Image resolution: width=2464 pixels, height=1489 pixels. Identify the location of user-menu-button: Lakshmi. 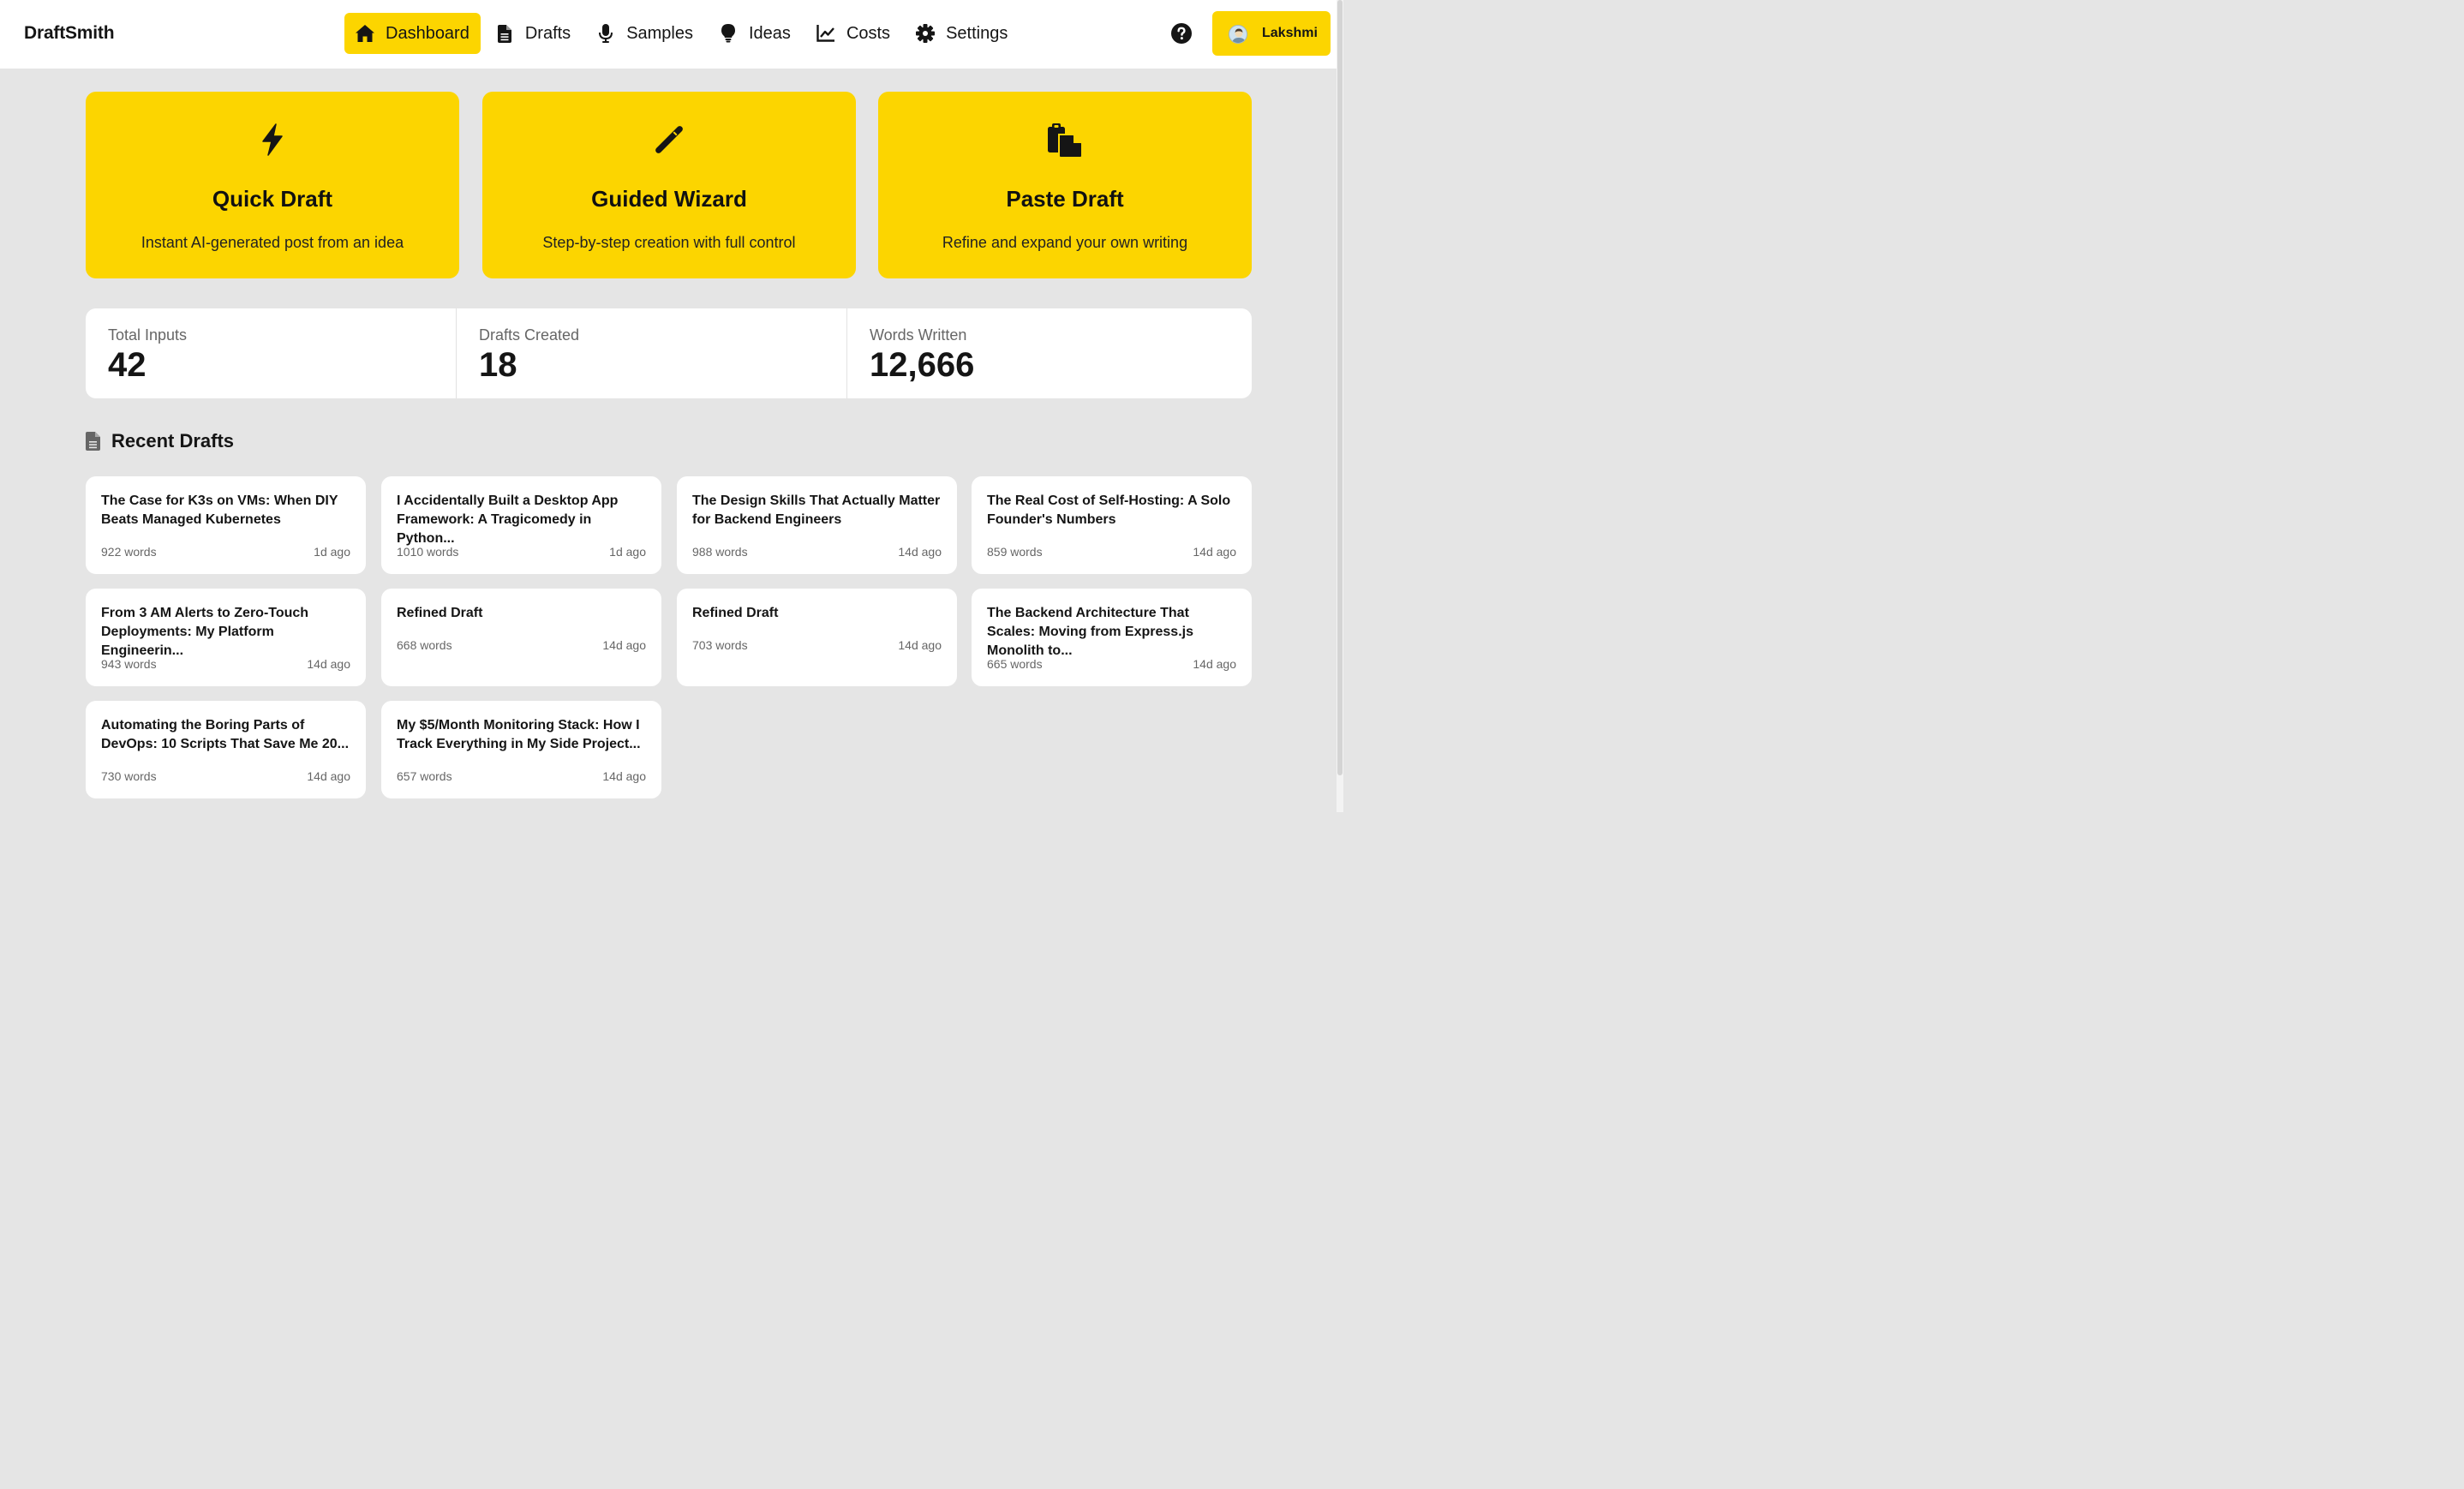
(1271, 33).